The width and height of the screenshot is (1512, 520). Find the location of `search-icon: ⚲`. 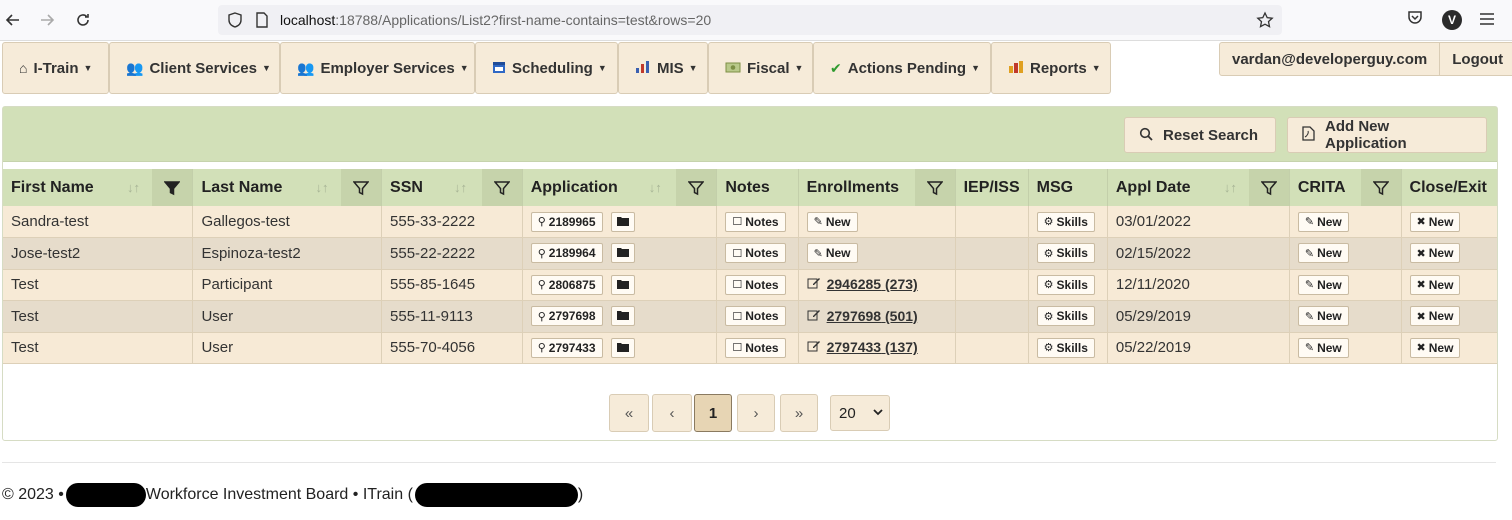

search-icon: ⚲ is located at coordinates (541, 348).